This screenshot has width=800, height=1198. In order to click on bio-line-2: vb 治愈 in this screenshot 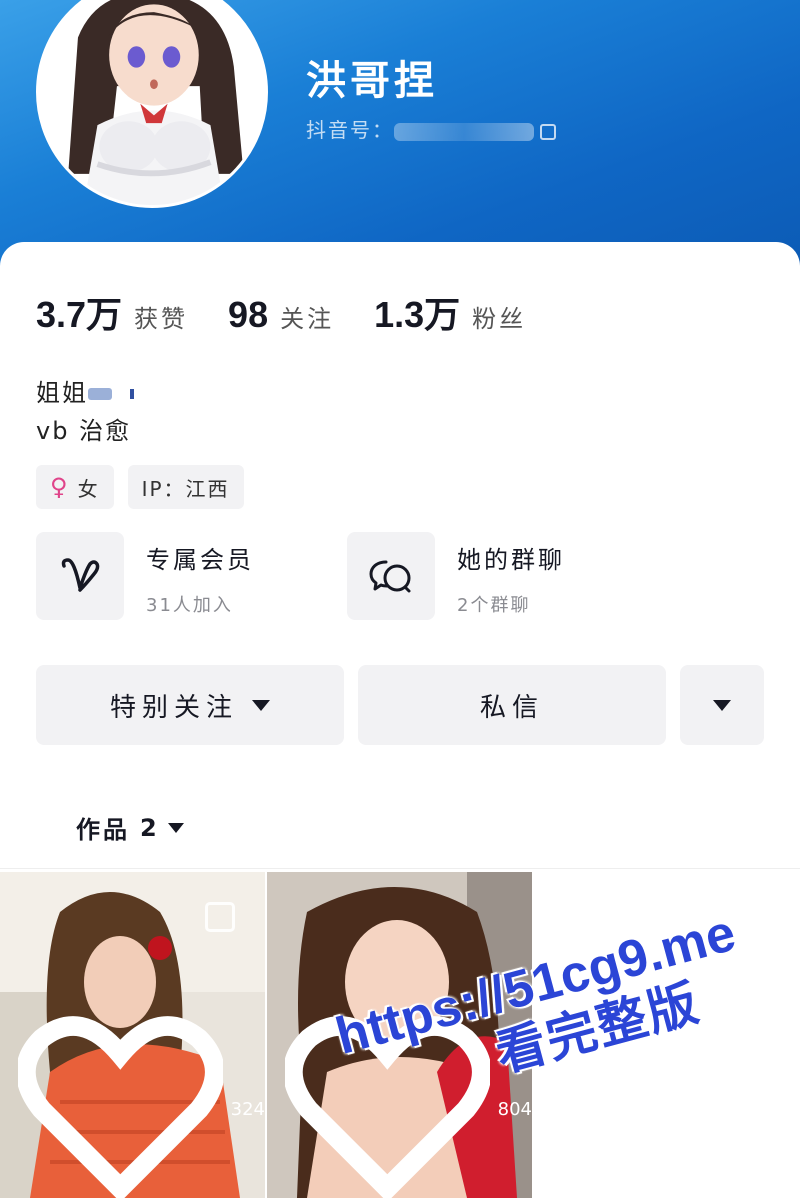, I will do `click(84, 431)`.